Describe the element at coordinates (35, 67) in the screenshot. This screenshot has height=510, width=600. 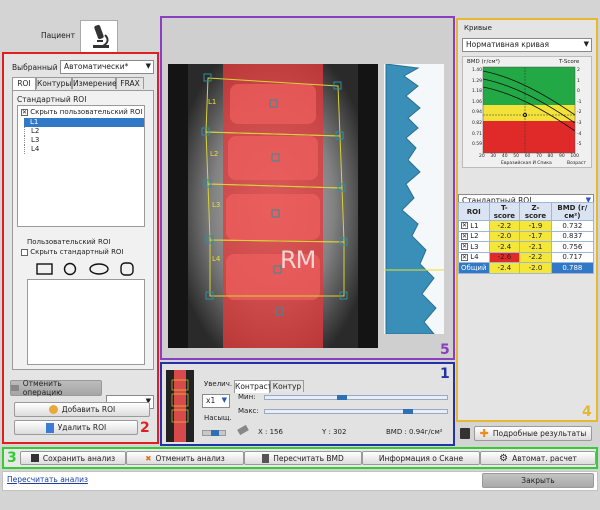
I see `selected-label: Выбранный` at that location.